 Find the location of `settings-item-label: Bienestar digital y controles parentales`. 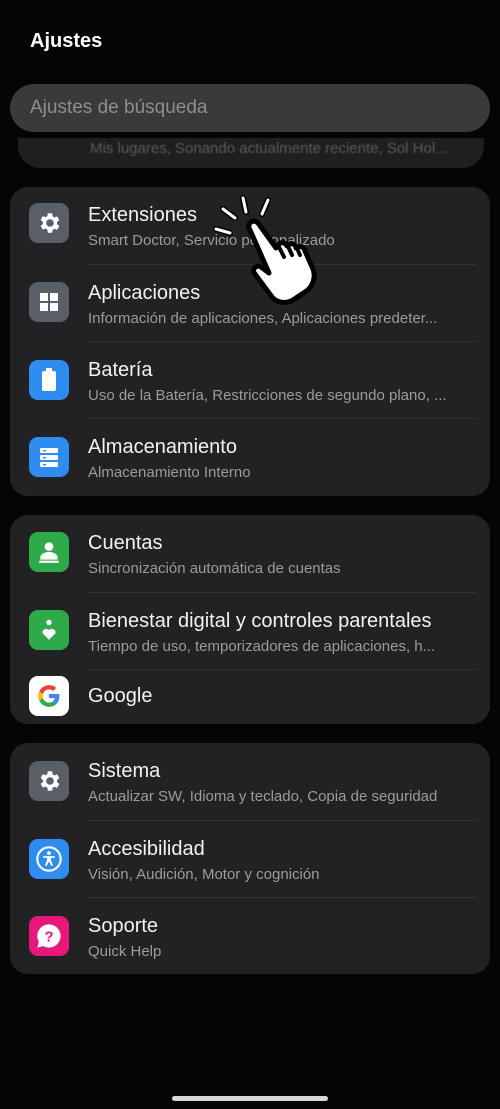

settings-item-label: Bienestar digital y controles parentales is located at coordinates (260, 621).